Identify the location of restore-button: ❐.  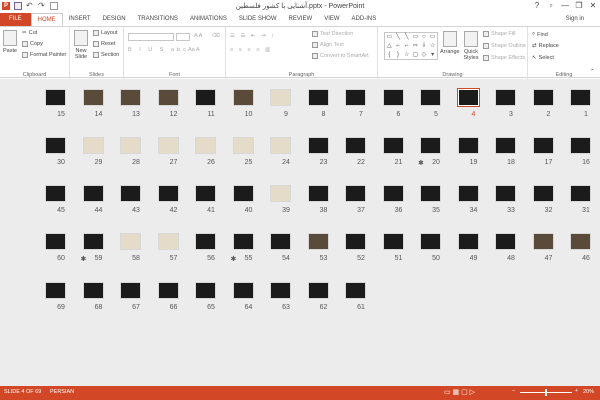
(579, 6).